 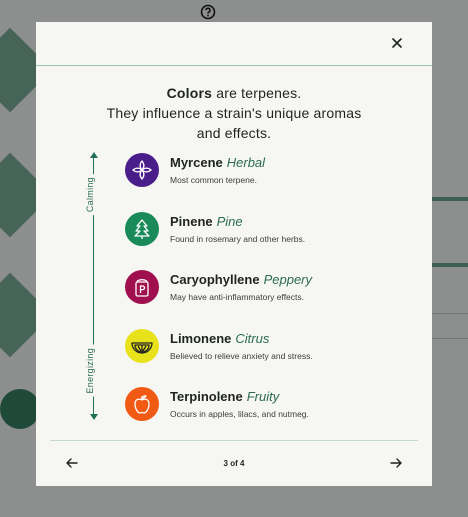 I want to click on page-indicator: 3 of 4, so click(x=234, y=463).